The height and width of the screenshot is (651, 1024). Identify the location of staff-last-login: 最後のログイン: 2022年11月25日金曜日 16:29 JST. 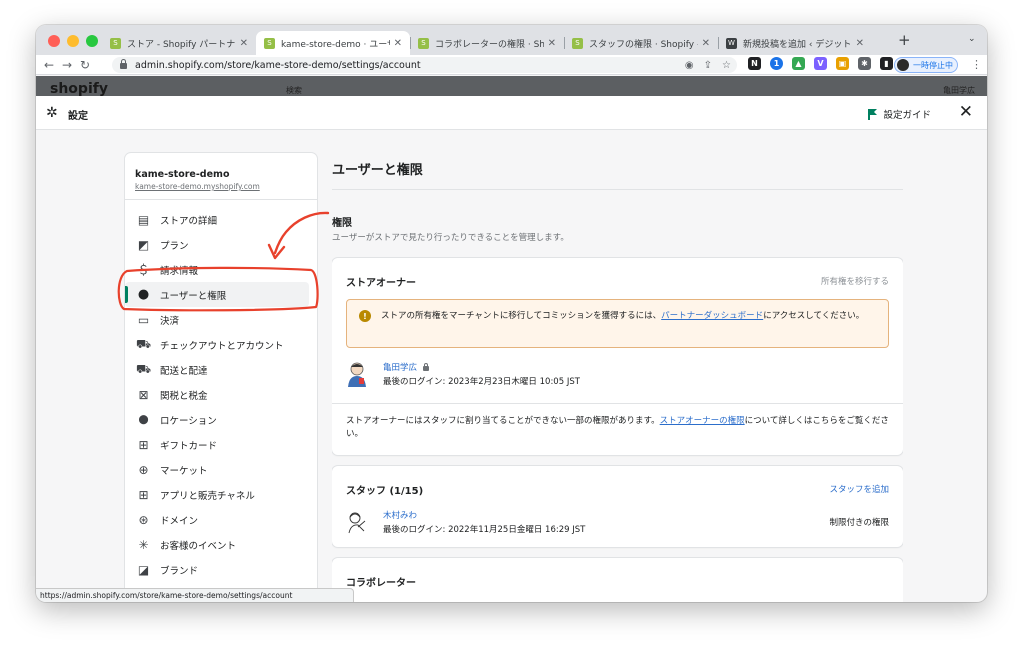
(484, 530).